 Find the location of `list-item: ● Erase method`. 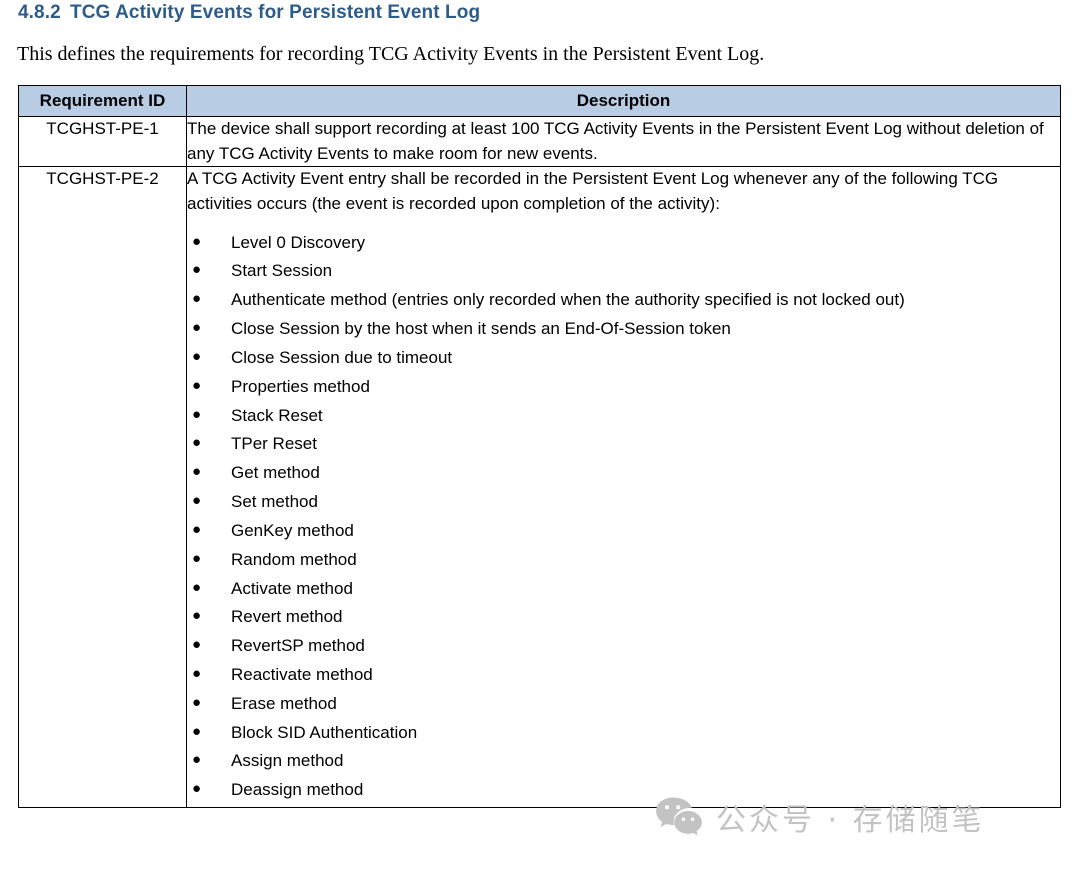

list-item: ● Erase method is located at coordinates (623, 704).